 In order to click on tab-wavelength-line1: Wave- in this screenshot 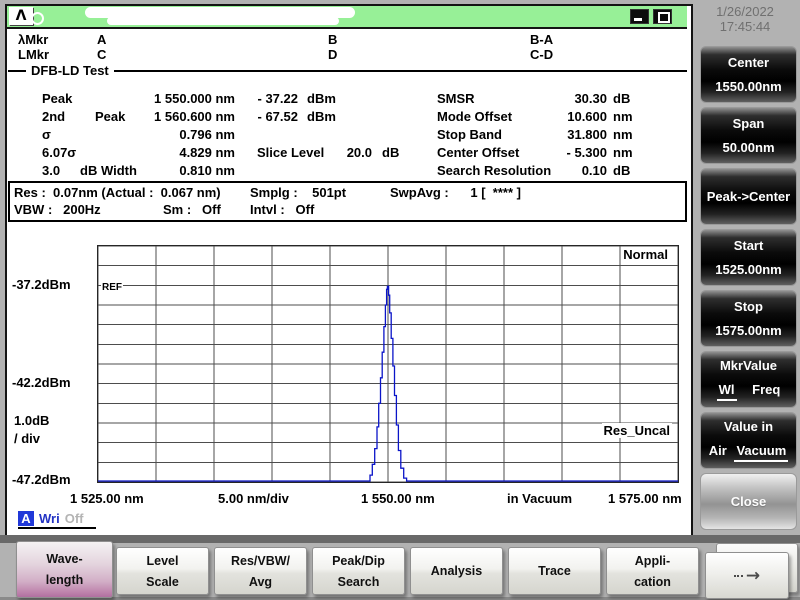, I will do `click(64, 559)`.